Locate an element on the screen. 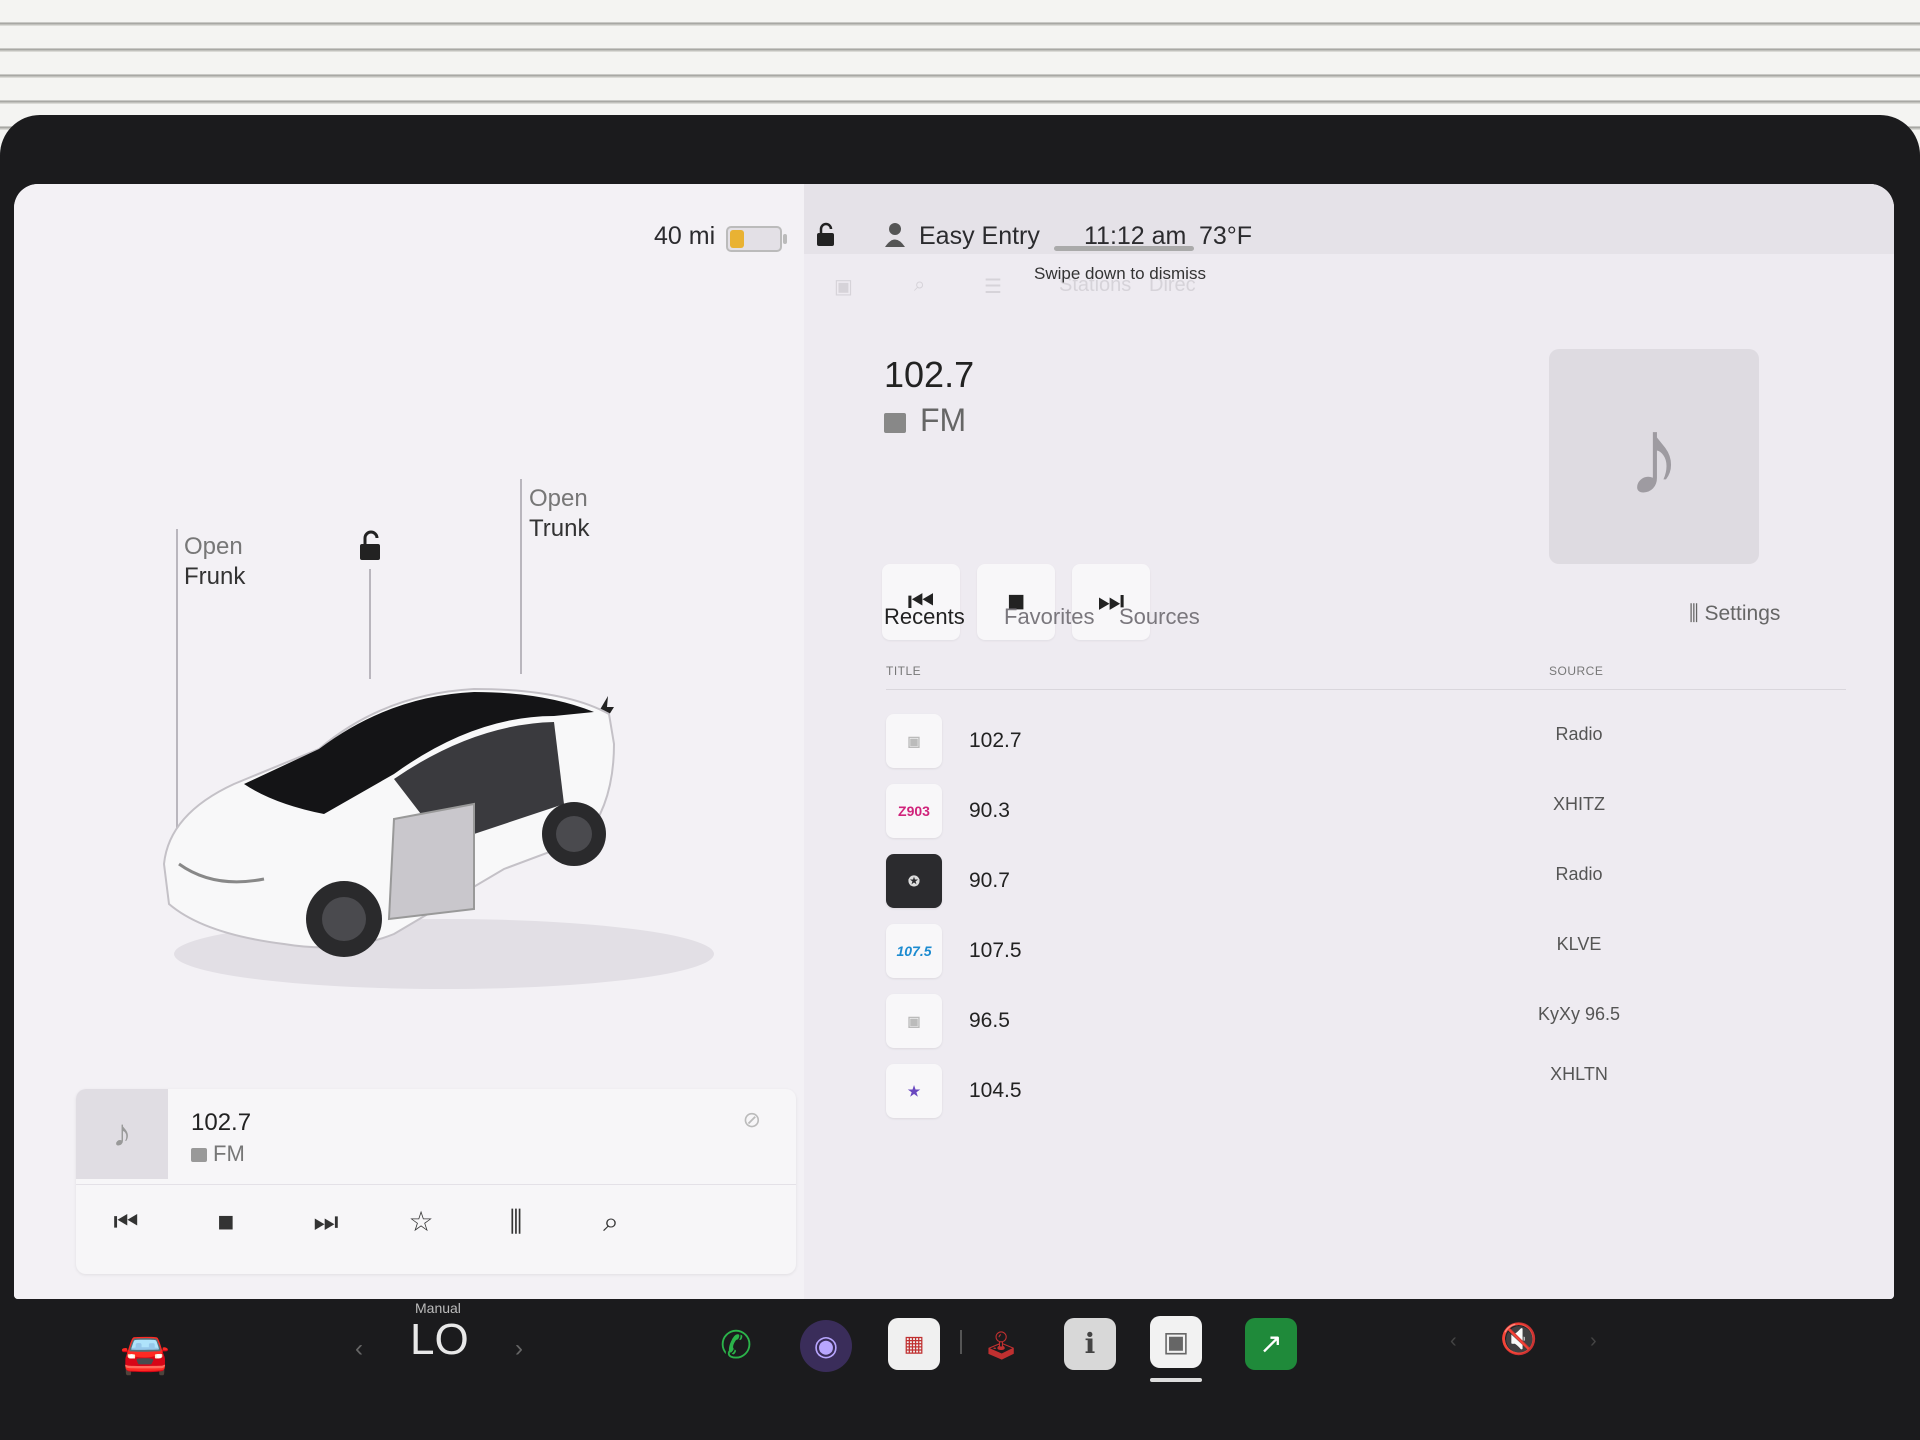  streaming-off-icon: ⊘ is located at coordinates (751, 1119).